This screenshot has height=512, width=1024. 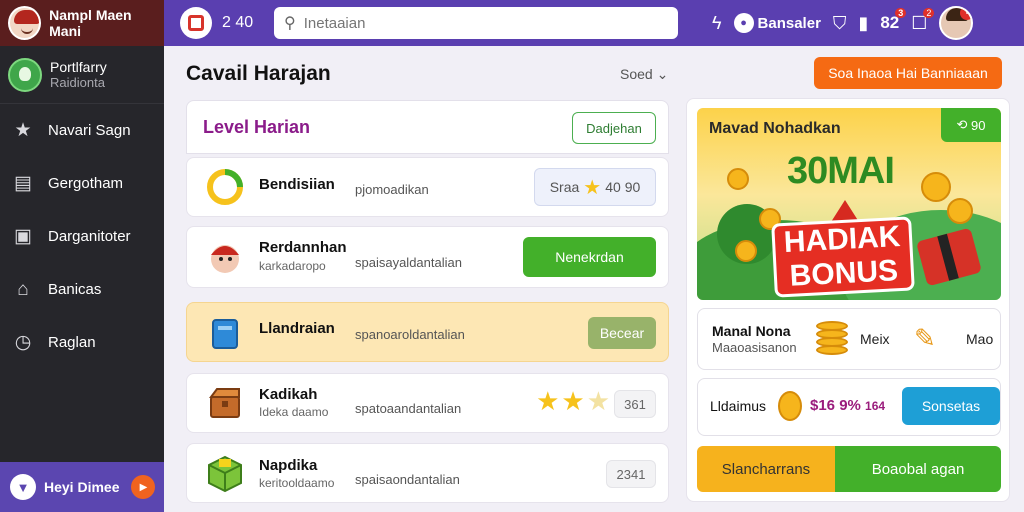 What do you see at coordinates (918, 469) in the screenshot?
I see `primary-action-button: Boaobal agan` at bounding box center [918, 469].